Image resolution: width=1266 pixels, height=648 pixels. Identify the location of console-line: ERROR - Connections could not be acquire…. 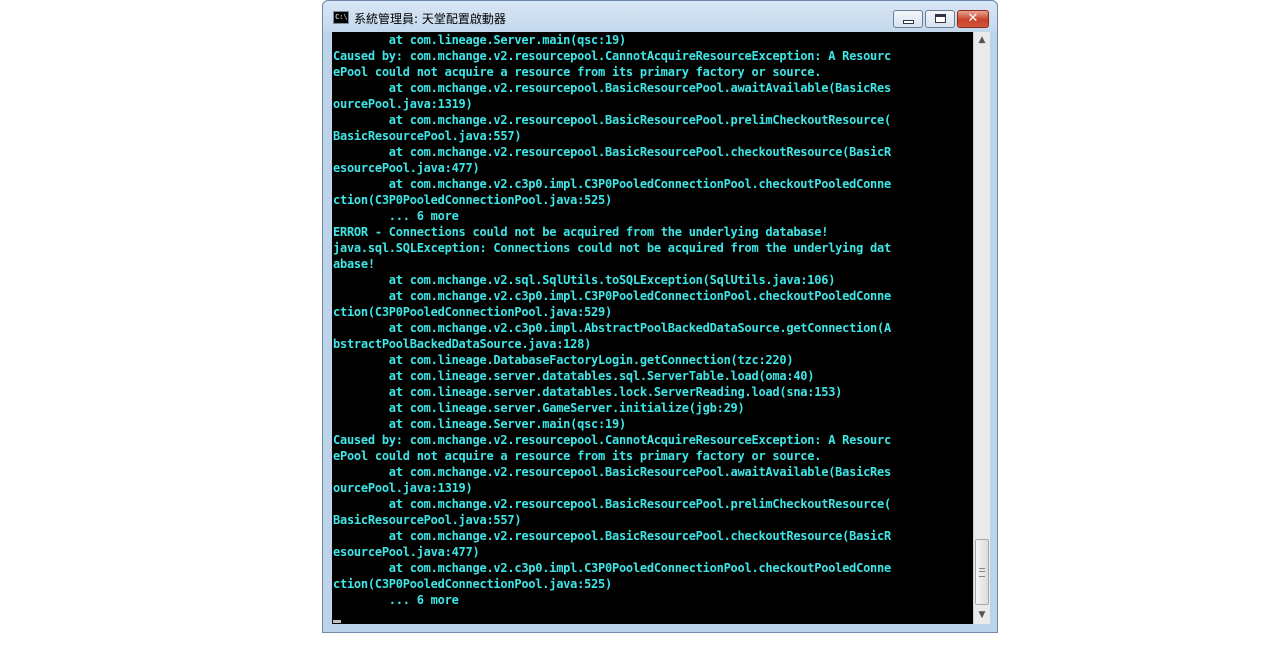
(581, 232).